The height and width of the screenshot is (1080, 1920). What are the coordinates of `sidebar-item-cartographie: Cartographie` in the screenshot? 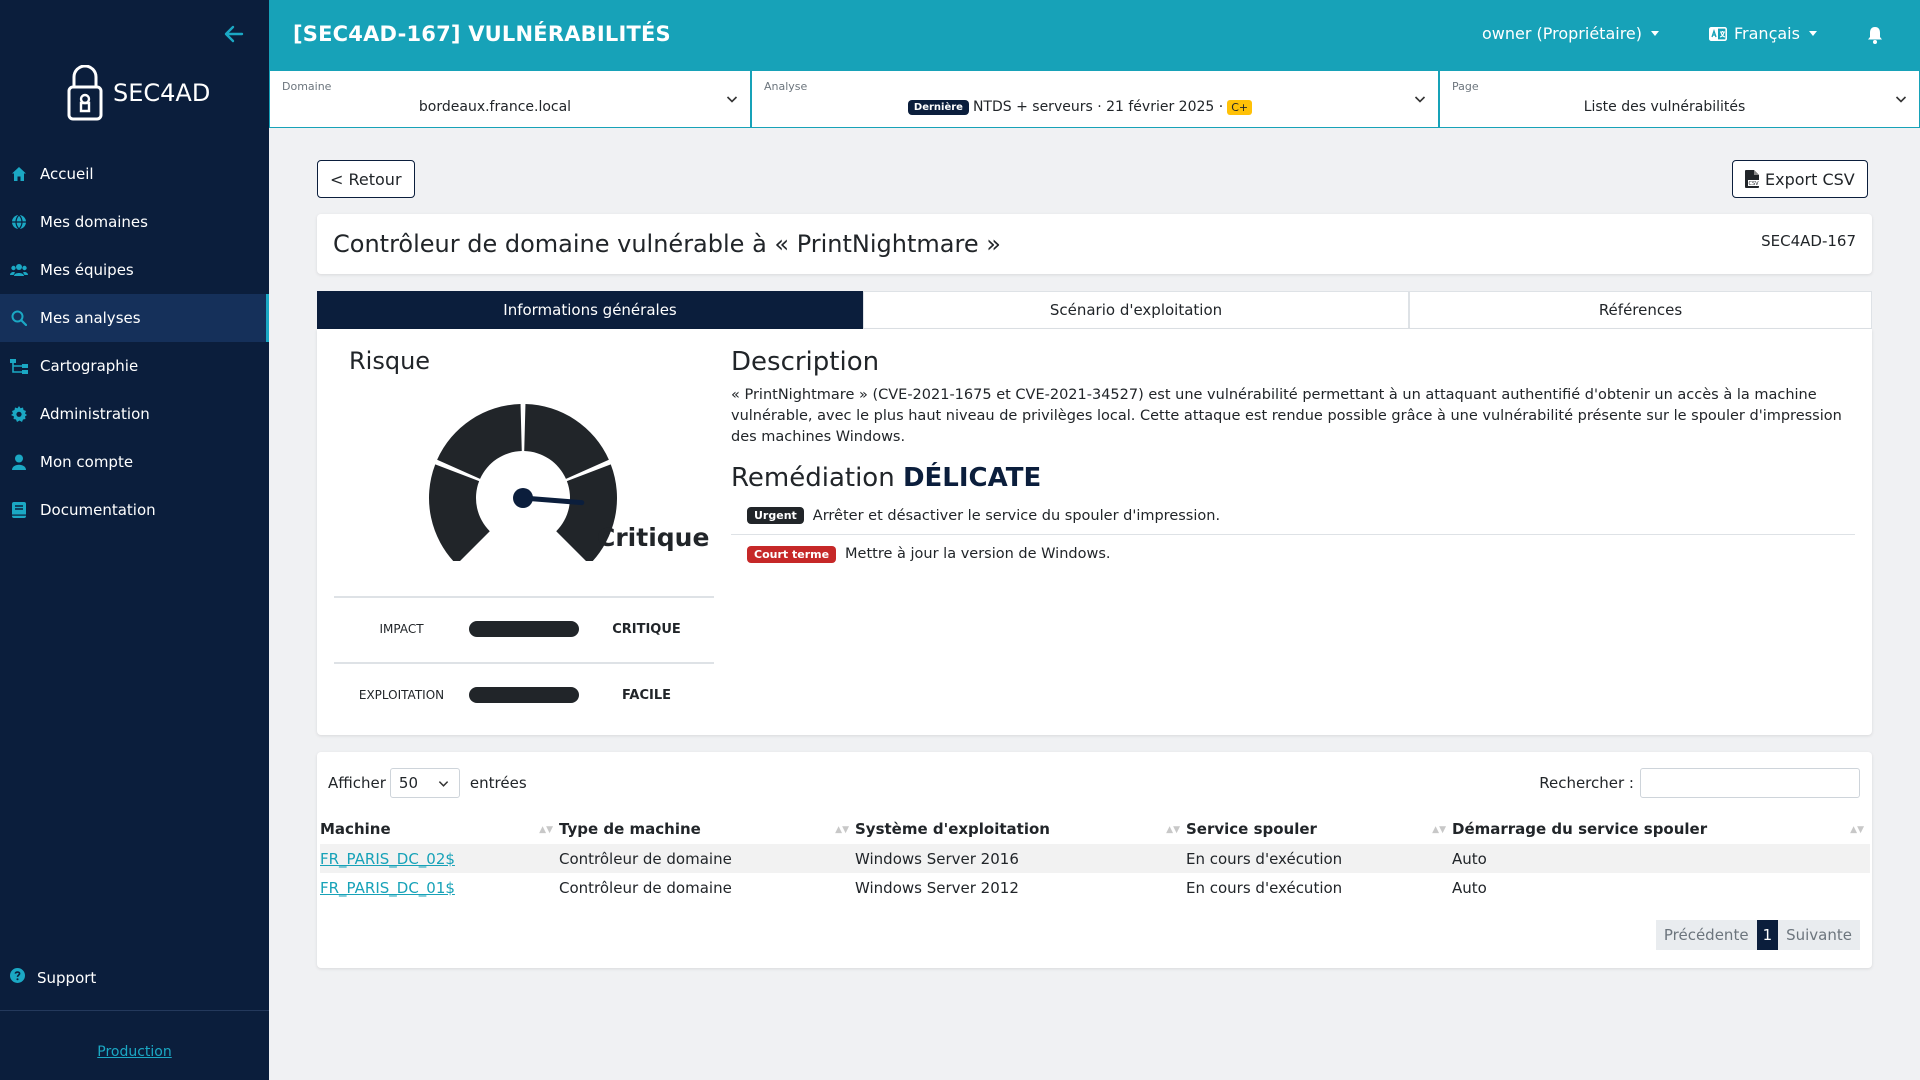 It's located at (134, 366).